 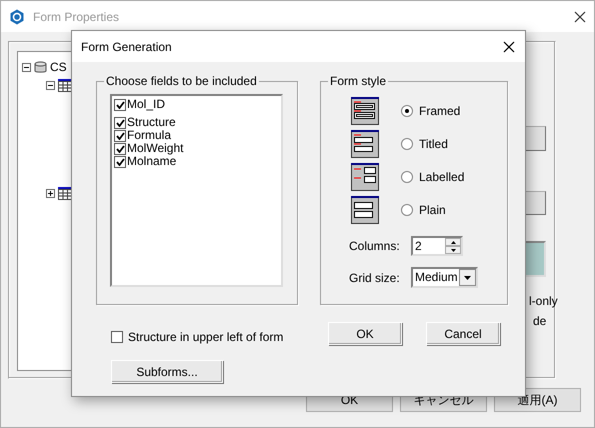 What do you see at coordinates (441, 177) in the screenshot?
I see `radio-label: Labelled` at bounding box center [441, 177].